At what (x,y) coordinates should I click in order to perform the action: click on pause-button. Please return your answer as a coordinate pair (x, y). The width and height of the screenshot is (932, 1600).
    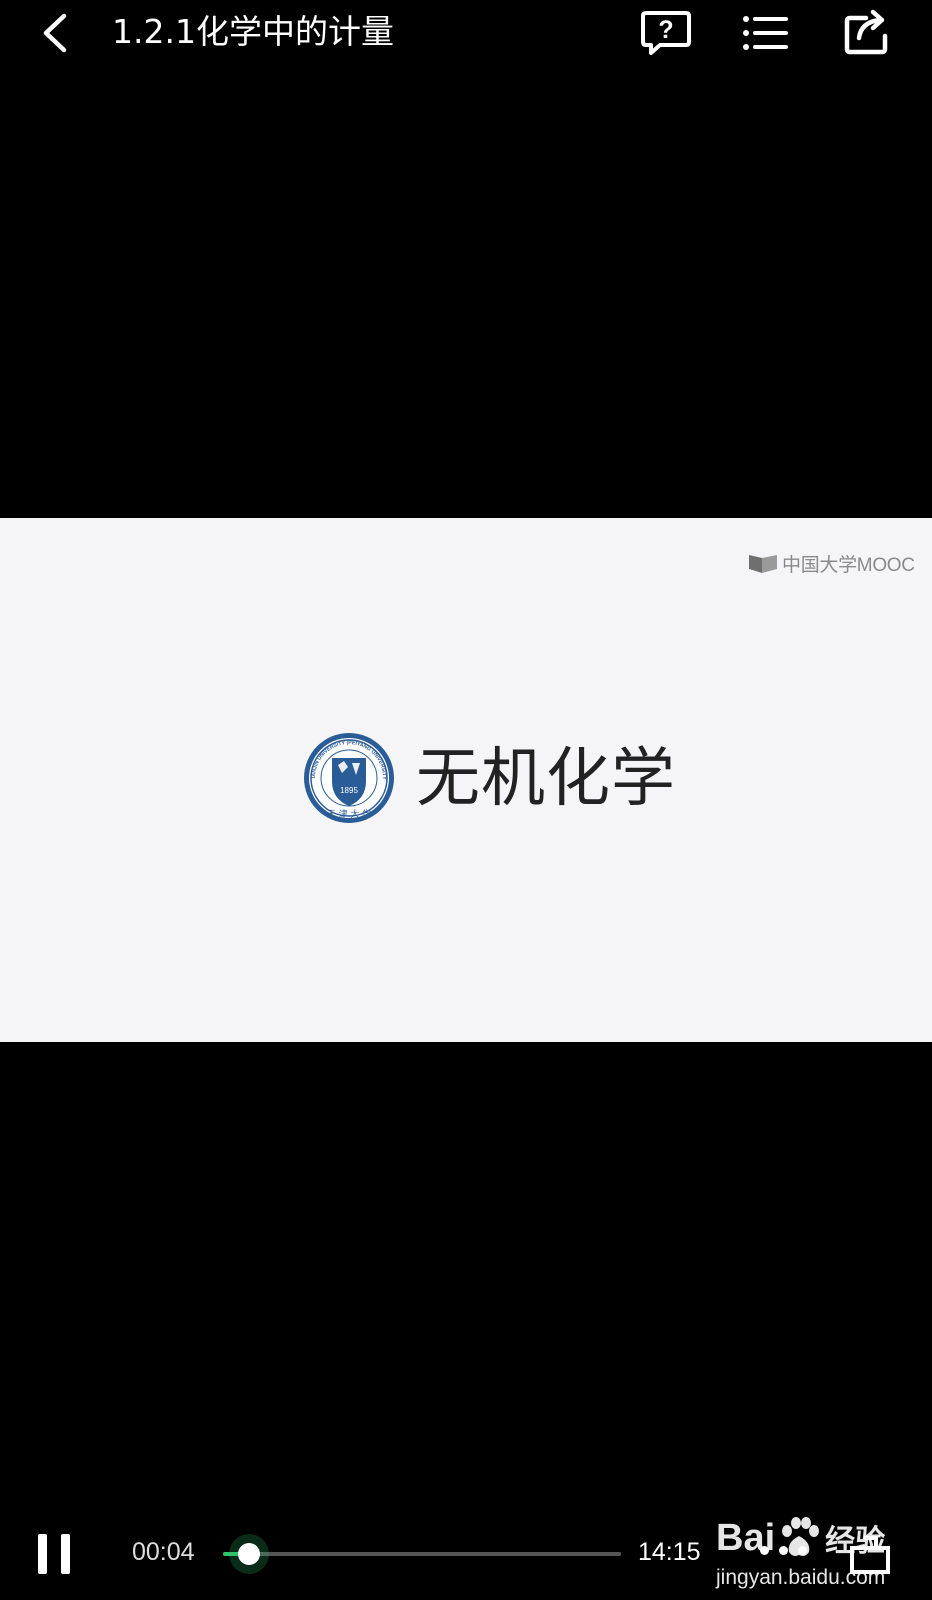
    Looking at the image, I should click on (54, 1554).